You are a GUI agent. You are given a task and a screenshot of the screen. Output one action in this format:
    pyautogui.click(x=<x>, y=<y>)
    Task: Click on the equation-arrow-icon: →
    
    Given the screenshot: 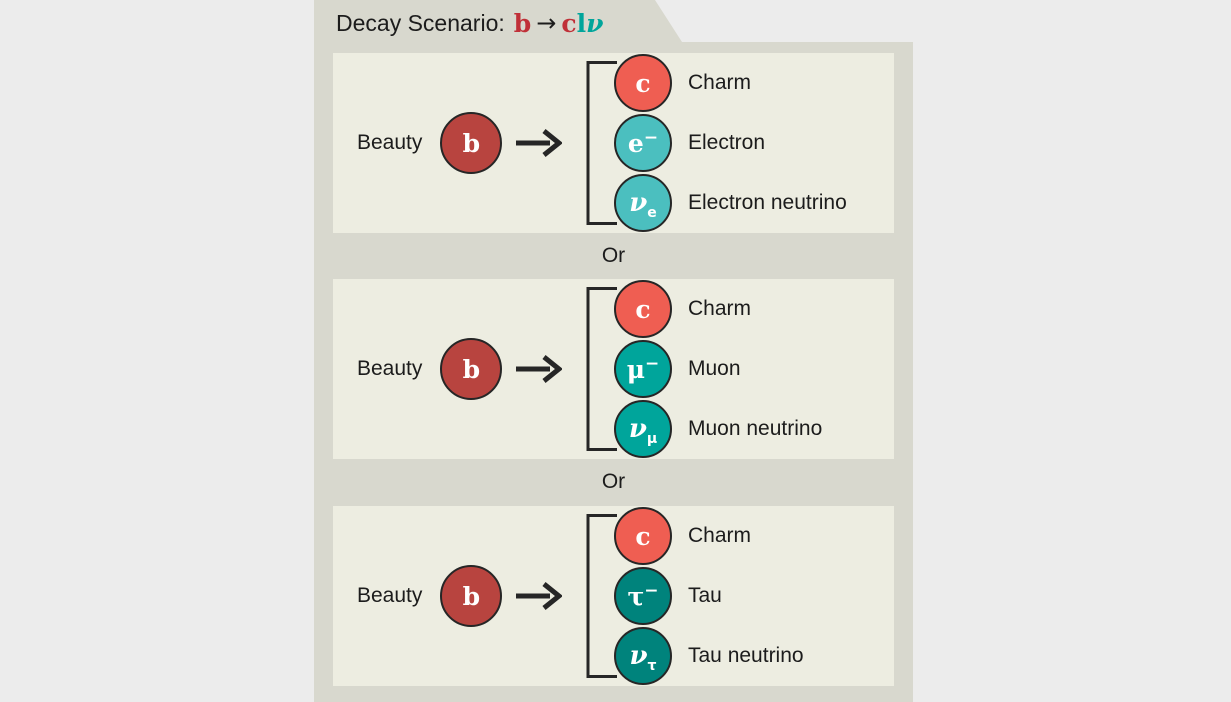 What is the action you would take?
    pyautogui.click(x=546, y=23)
    